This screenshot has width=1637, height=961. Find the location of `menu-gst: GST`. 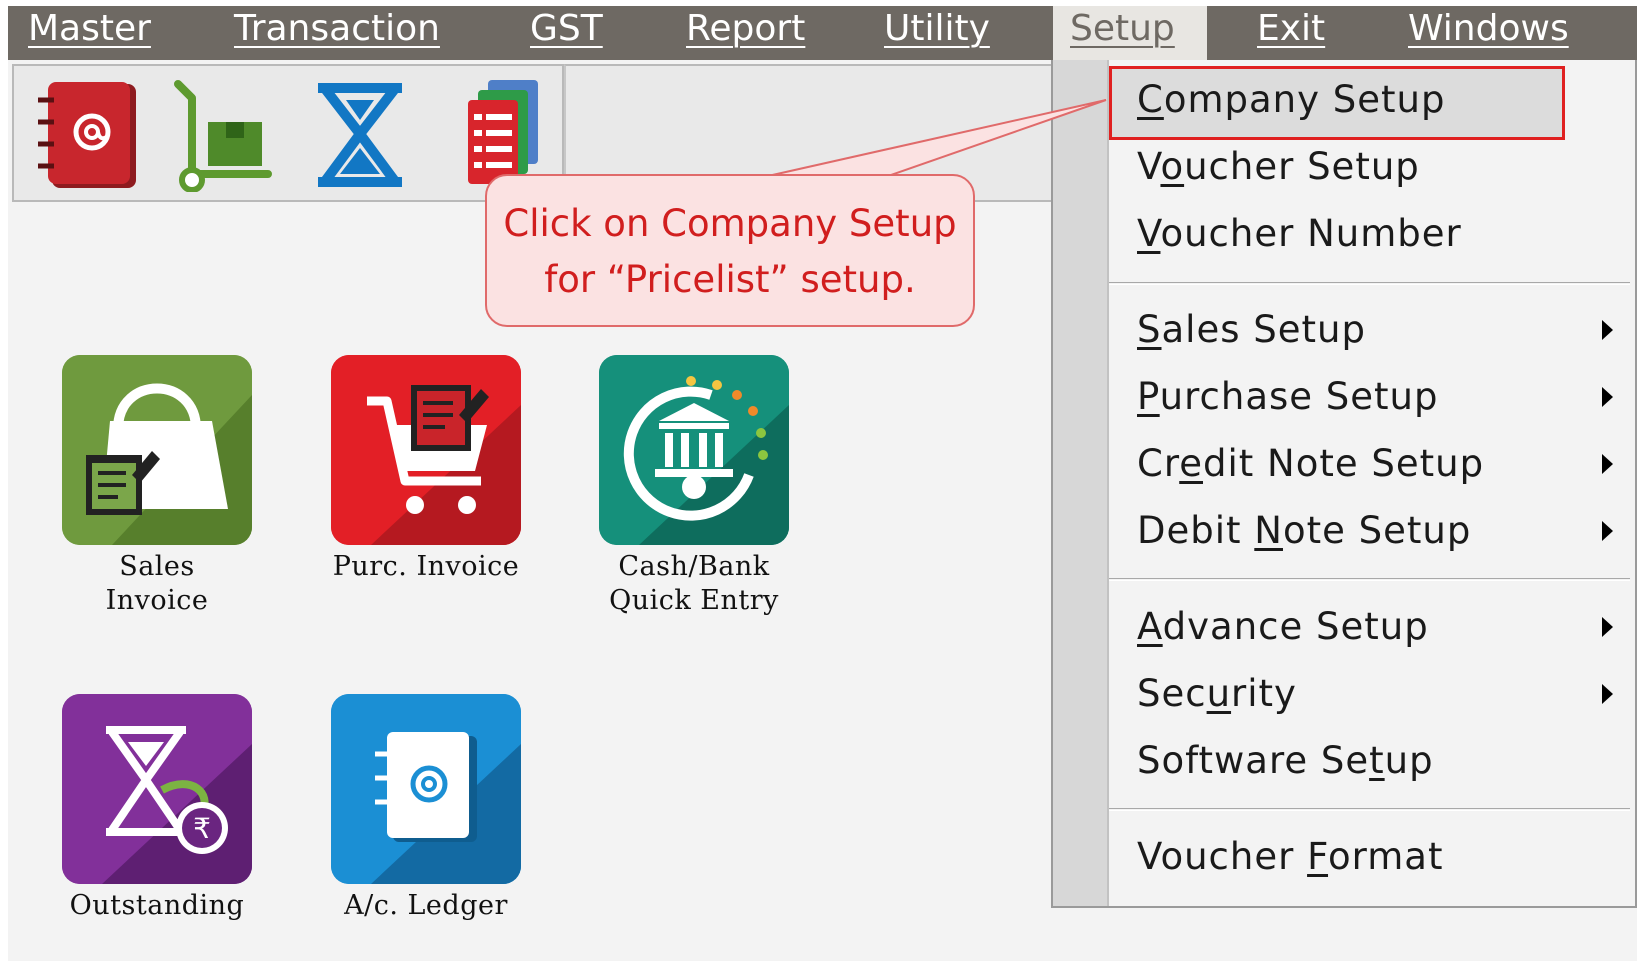

menu-gst: GST is located at coordinates (566, 33).